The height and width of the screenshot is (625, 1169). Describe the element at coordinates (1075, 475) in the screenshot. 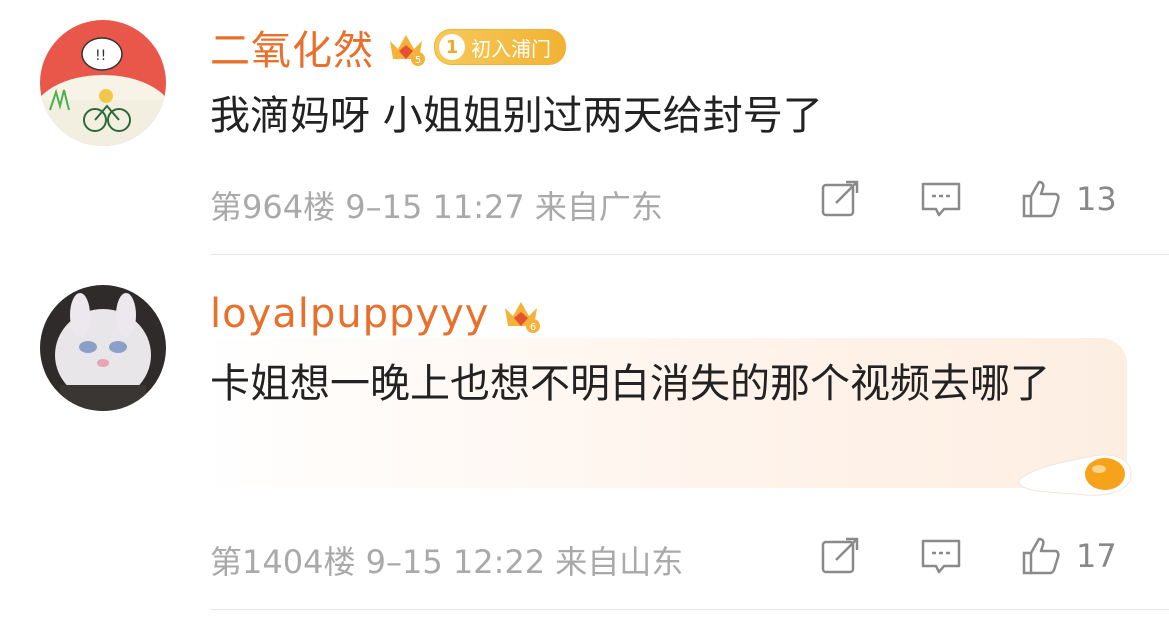

I see `fried-egg-decoration` at that location.